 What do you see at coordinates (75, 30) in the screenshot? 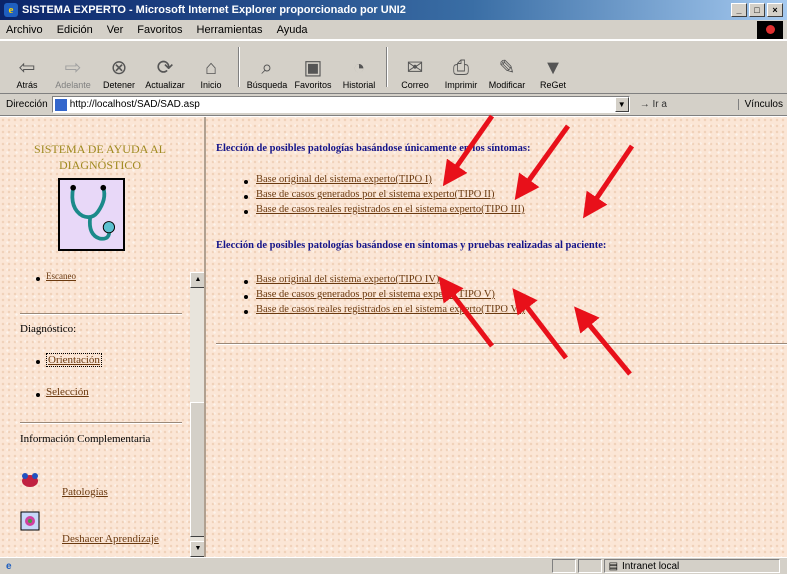
I see `menu-edicion: Edición` at bounding box center [75, 30].